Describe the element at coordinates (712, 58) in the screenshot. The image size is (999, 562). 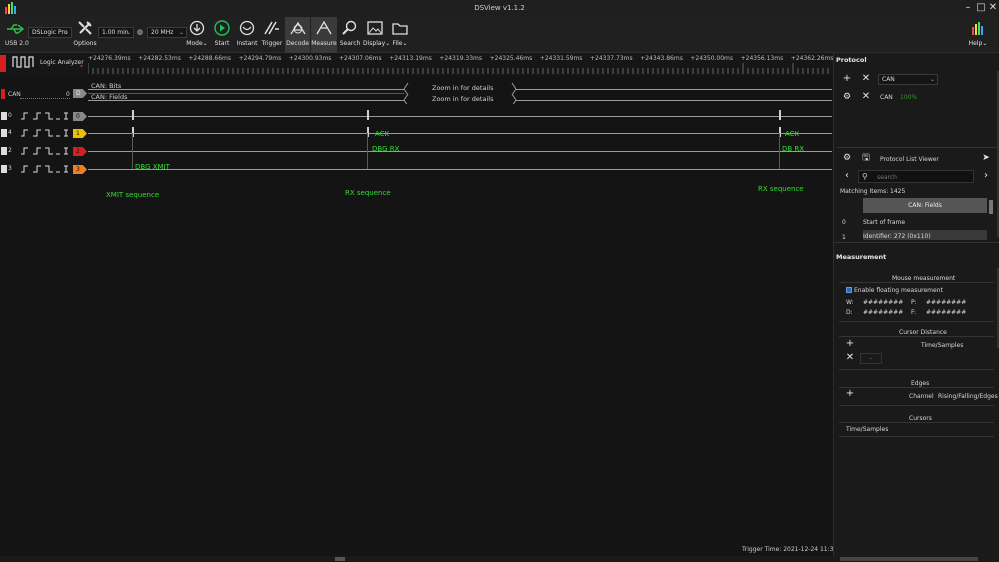
I see `ruler-tick-label: +24350.00ms` at that location.